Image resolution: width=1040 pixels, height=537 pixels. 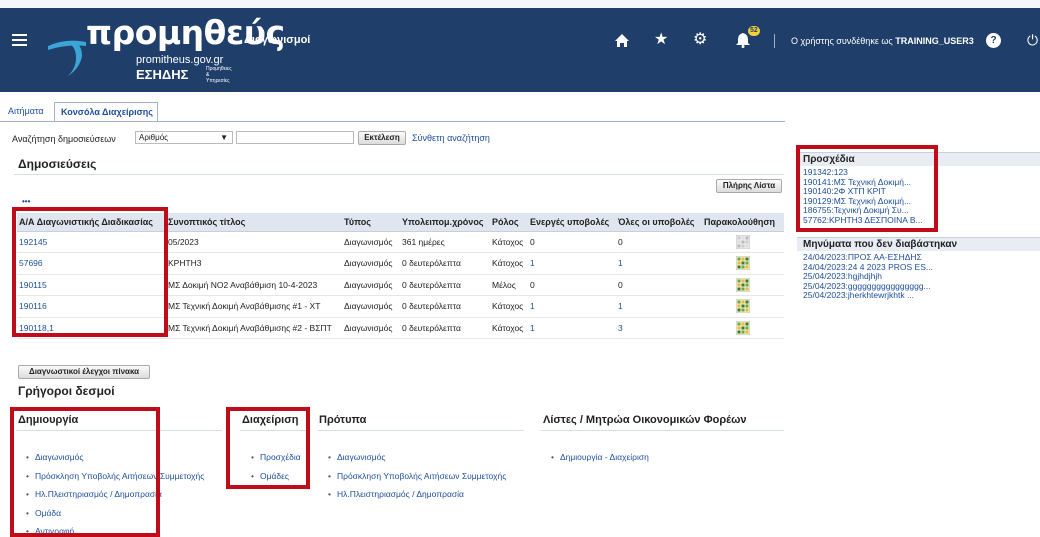 I want to click on cell-title: ΜΣ Τεχνική Δοκιμή Αναβάθμισης #1 - ΧΤ, so click(x=254, y=306).